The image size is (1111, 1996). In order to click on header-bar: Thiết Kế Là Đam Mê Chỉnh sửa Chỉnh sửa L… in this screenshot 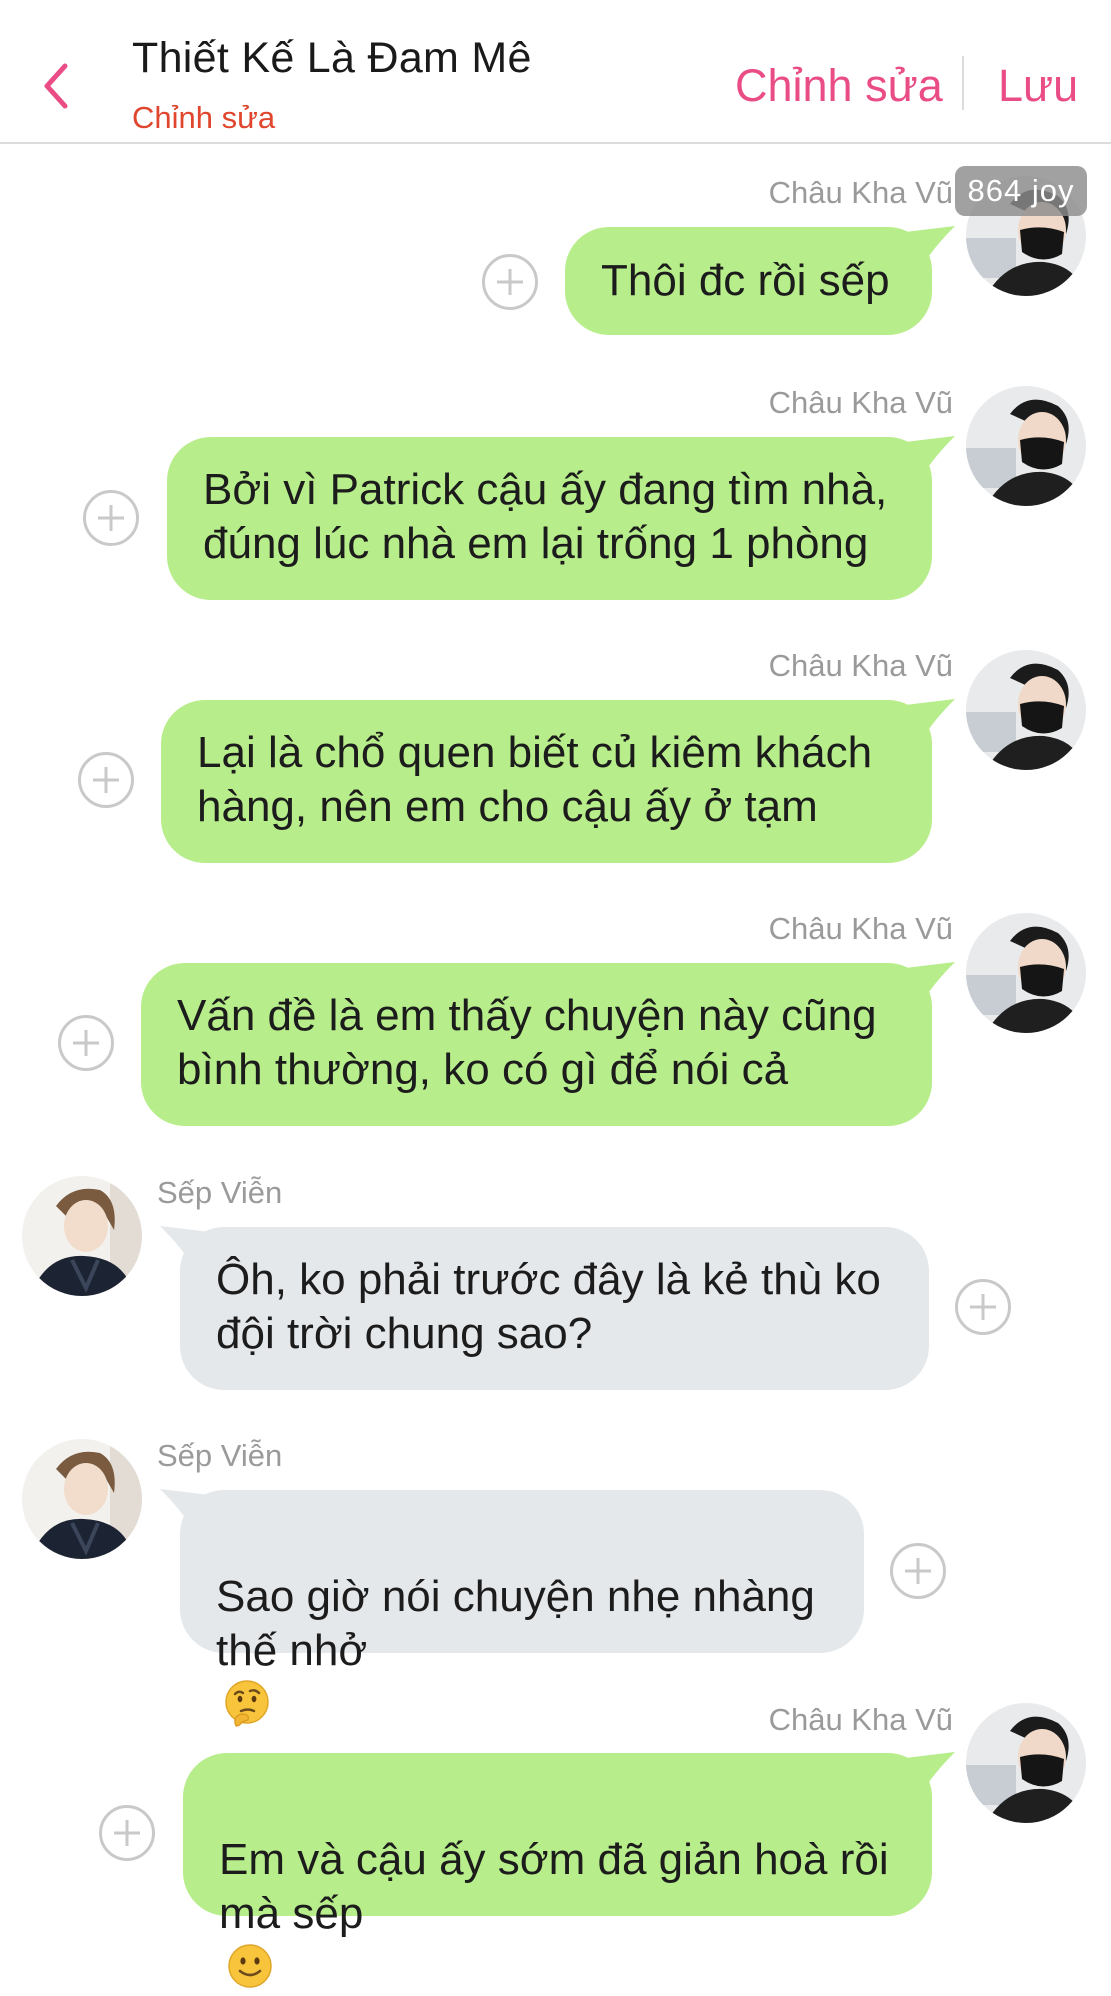, I will do `click(555, 72)`.